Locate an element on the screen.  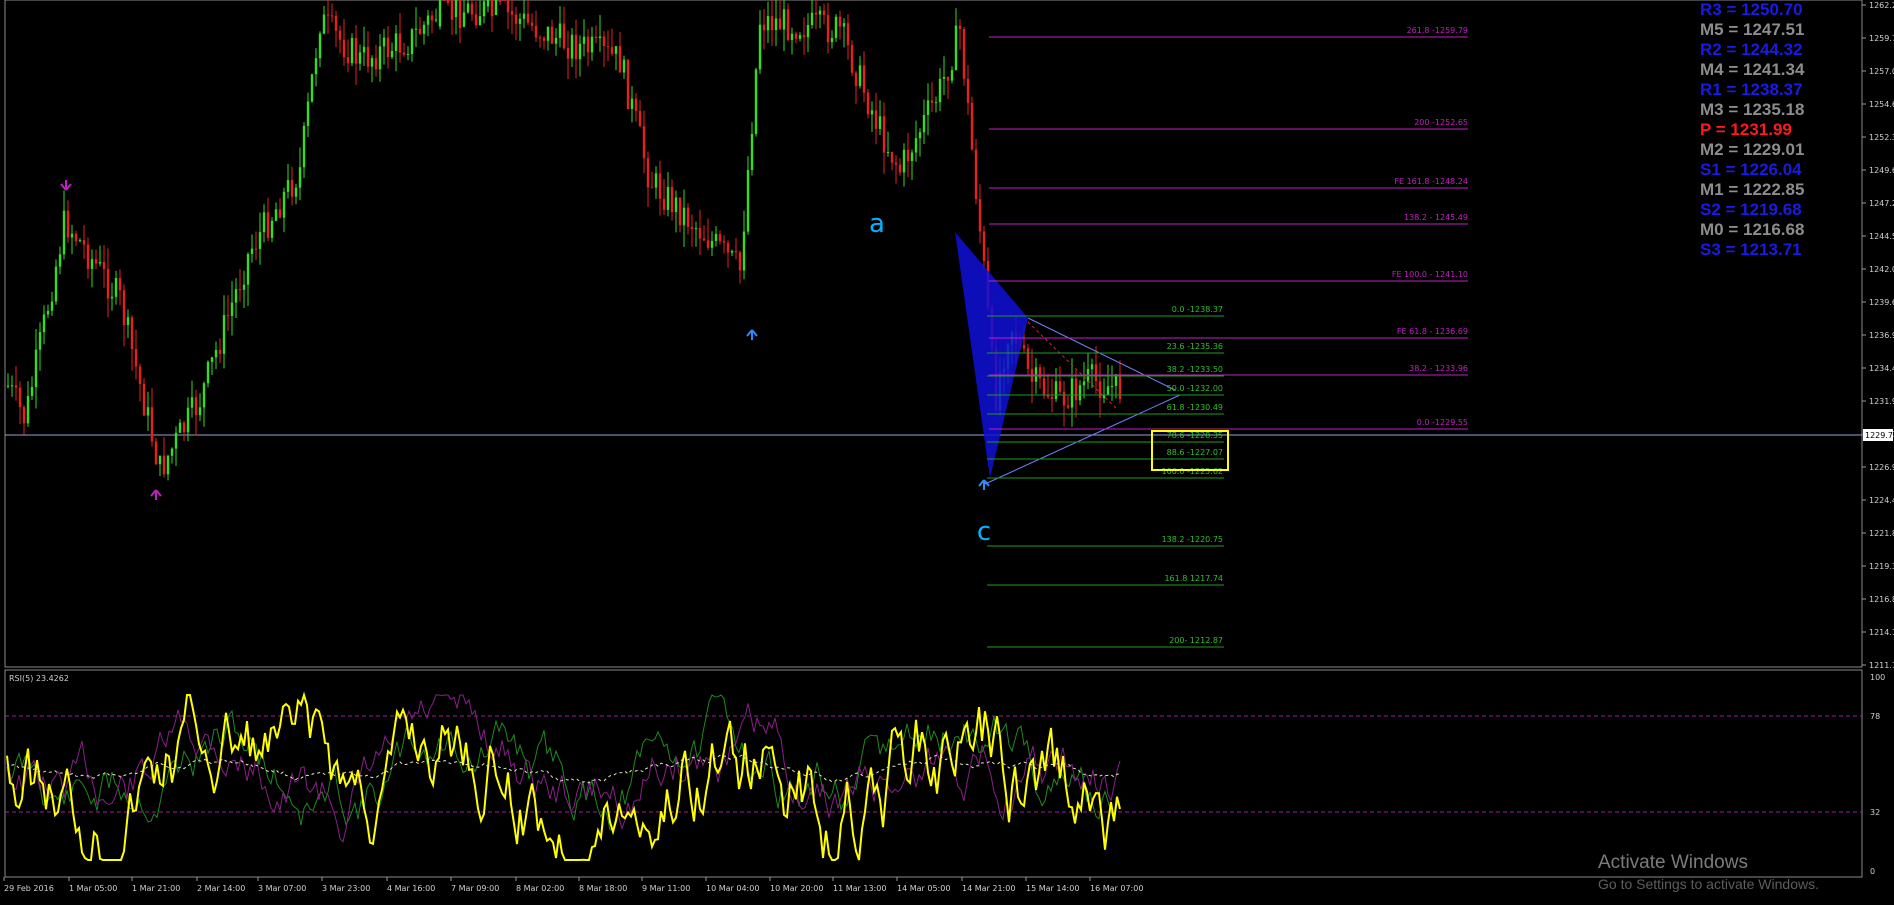
fib-green-label: 23.6 -1235.36 is located at coordinates (1195, 346).